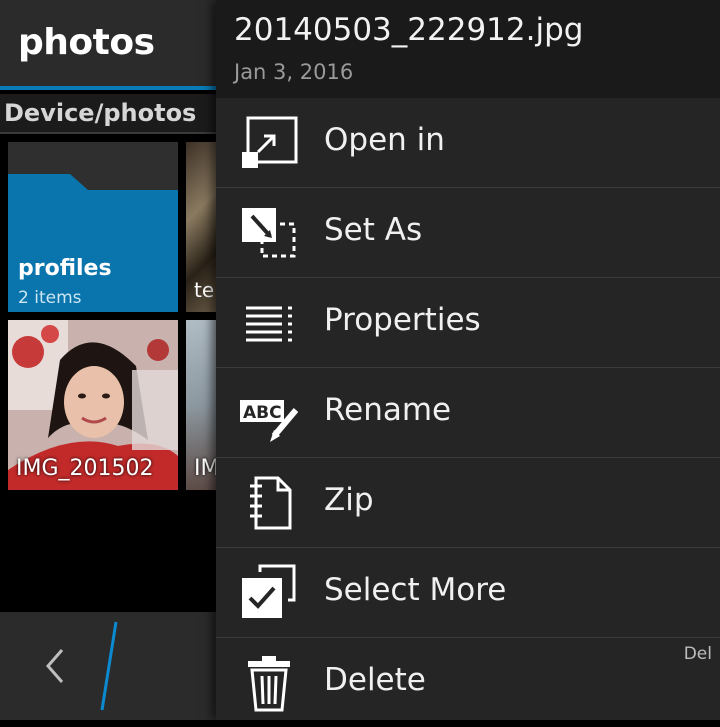 This screenshot has width=720, height=727. What do you see at coordinates (349, 500) in the screenshot?
I see `menu-item-label: Zip` at bounding box center [349, 500].